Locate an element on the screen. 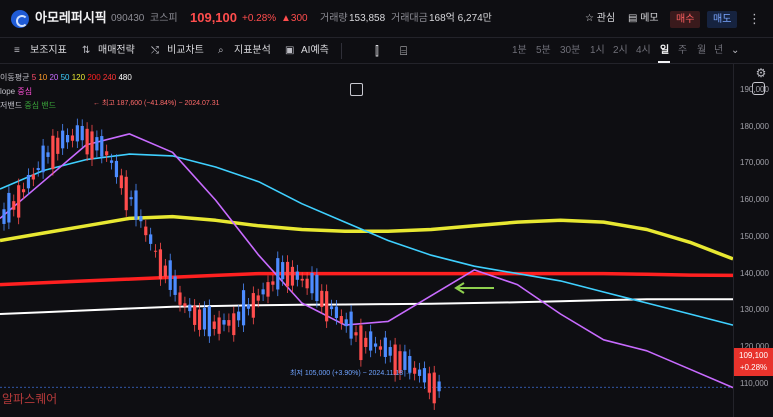  volume-label: 거래량 is located at coordinates (334, 18).